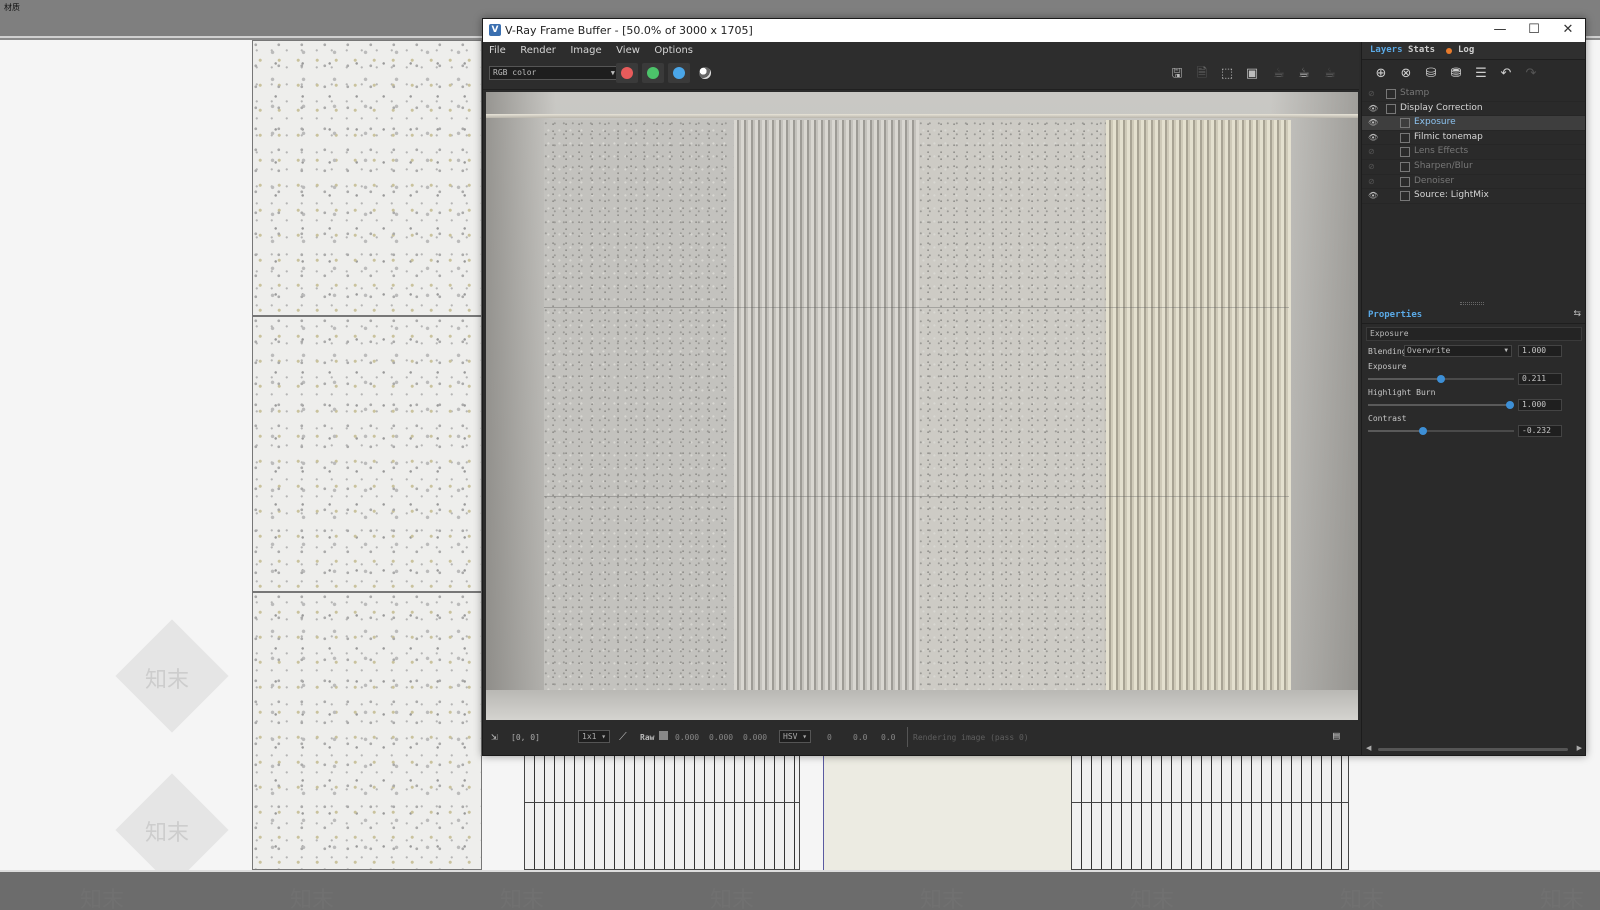  Describe the element at coordinates (921, 51) in the screenshot. I see `menu-bar: File Render Image View Options` at that location.